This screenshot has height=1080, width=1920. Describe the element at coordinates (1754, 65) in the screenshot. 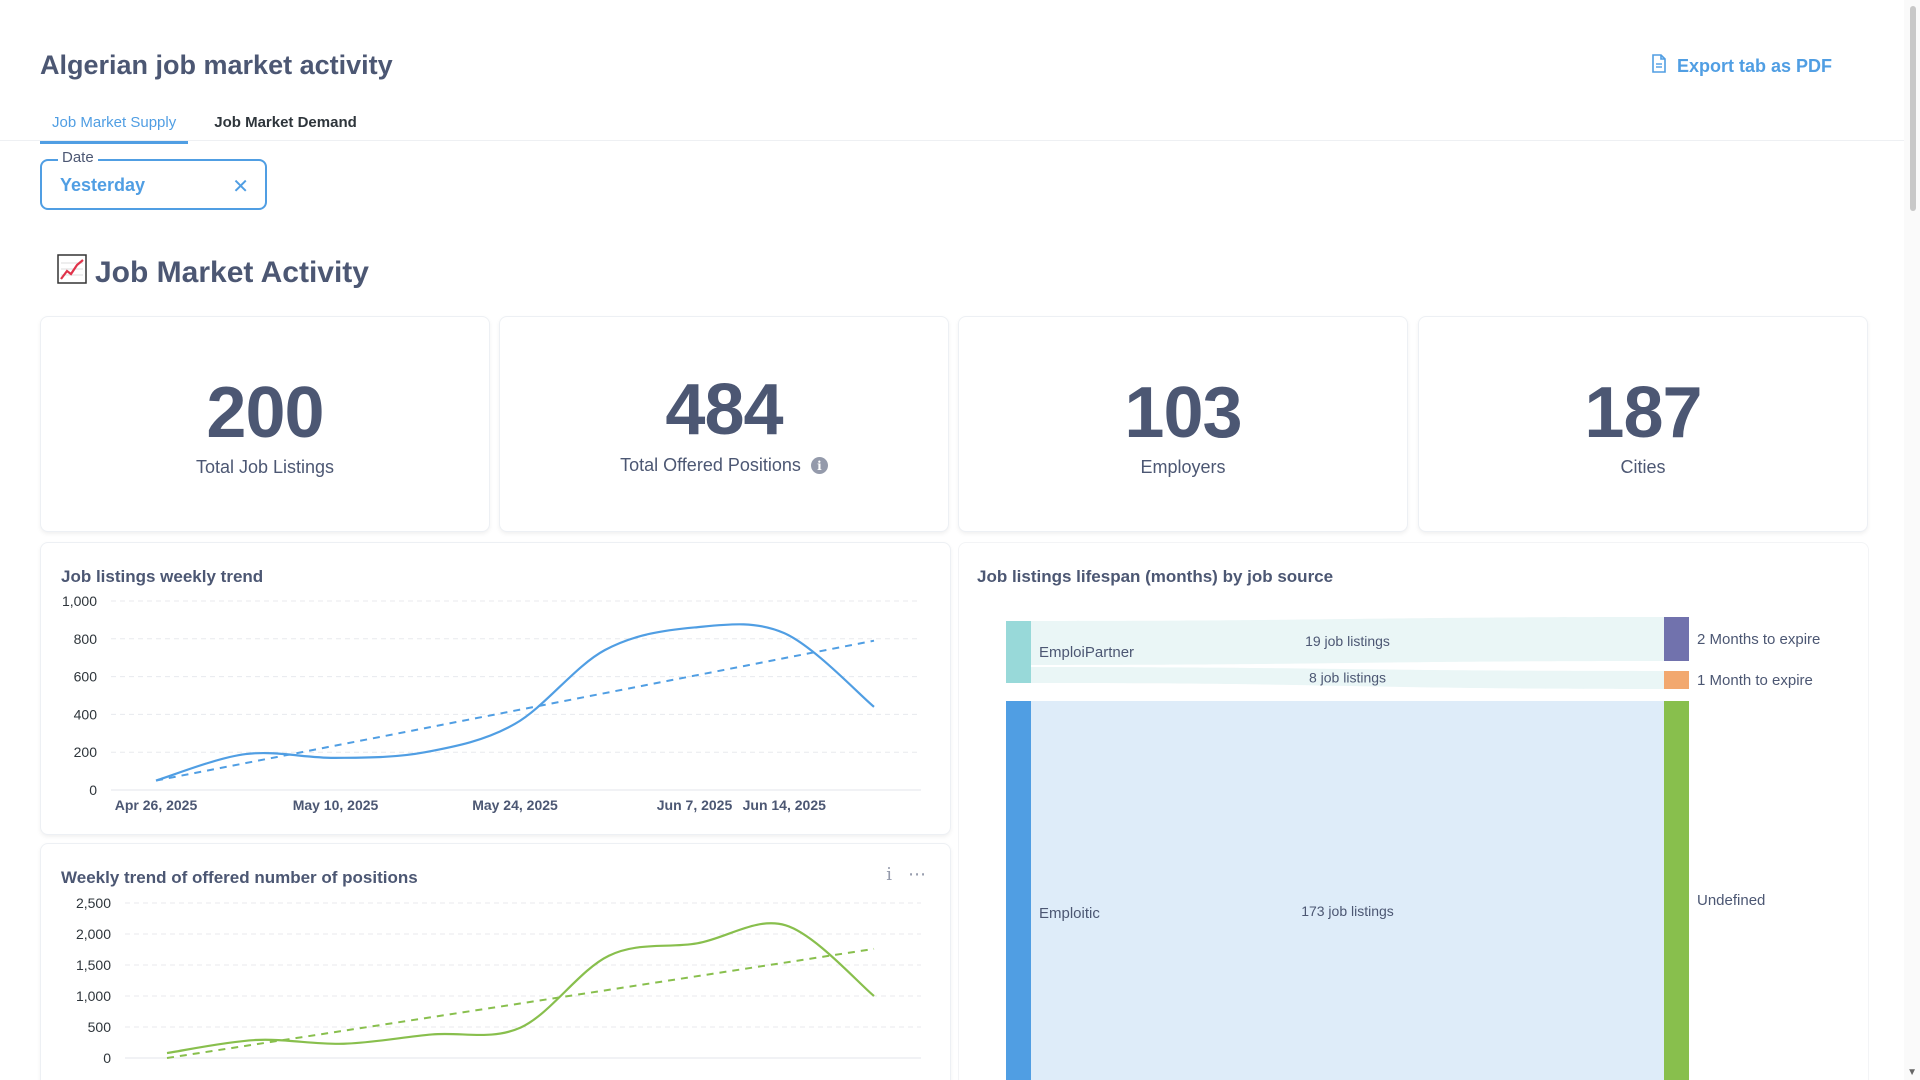

I see `export-label: Export tab as PDF` at that location.